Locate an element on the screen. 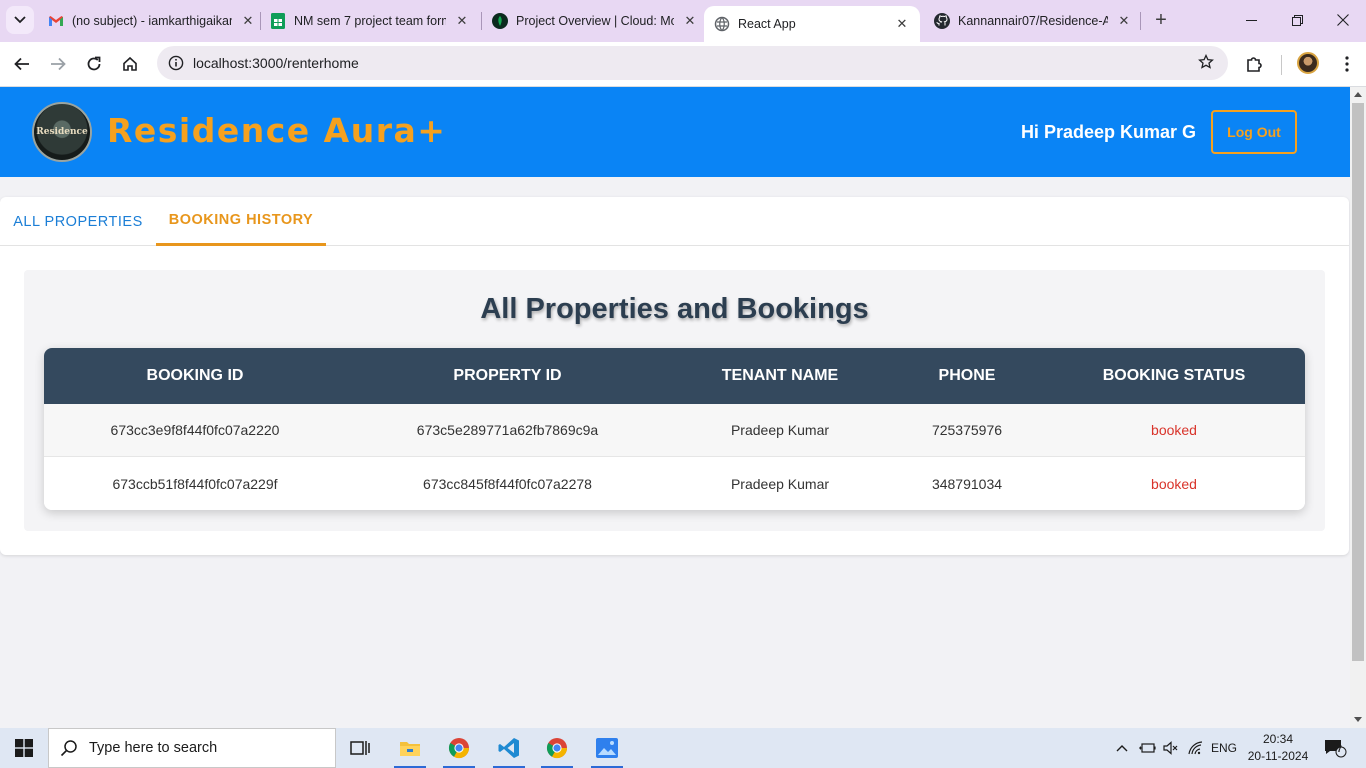  battery-tray-button is located at coordinates (1147, 748).